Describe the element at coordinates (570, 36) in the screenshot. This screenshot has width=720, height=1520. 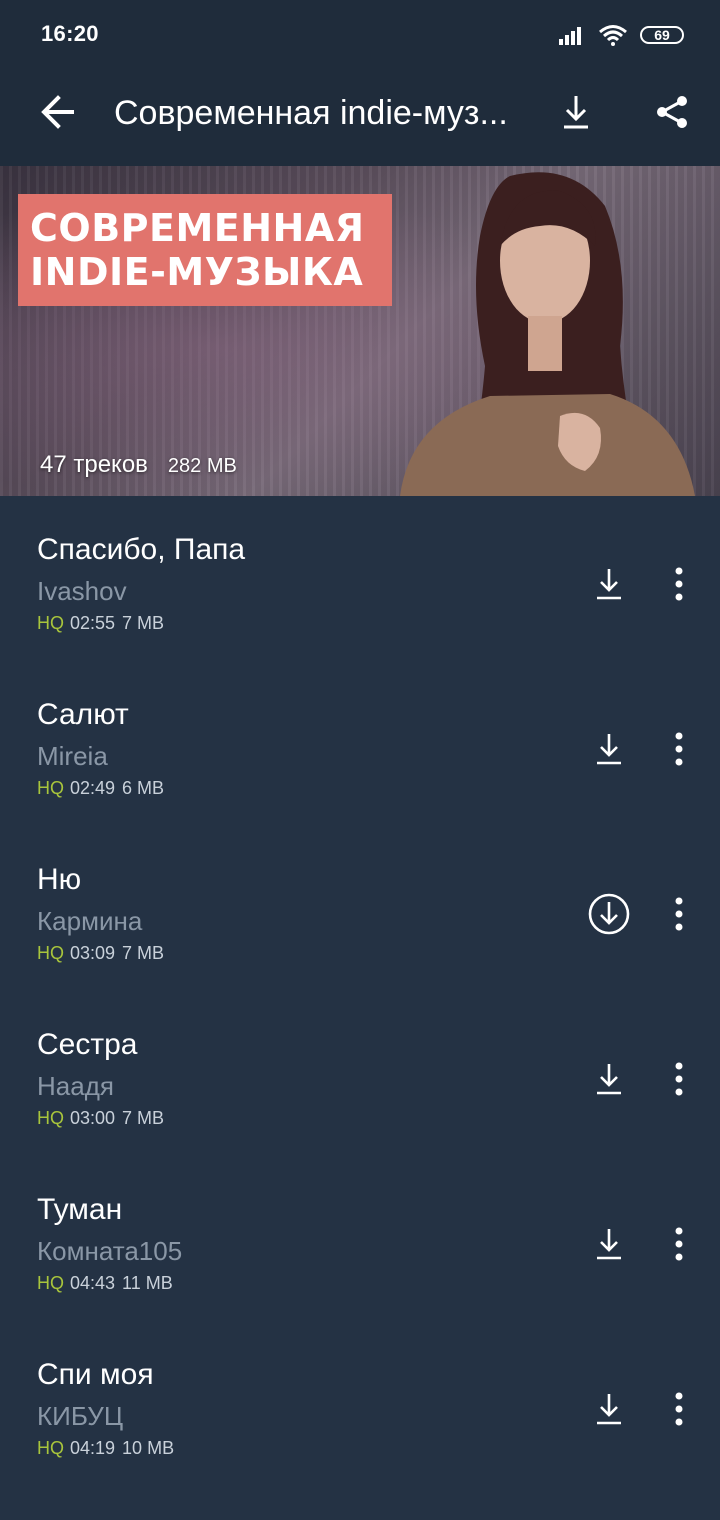
I see `signal-icon` at that location.